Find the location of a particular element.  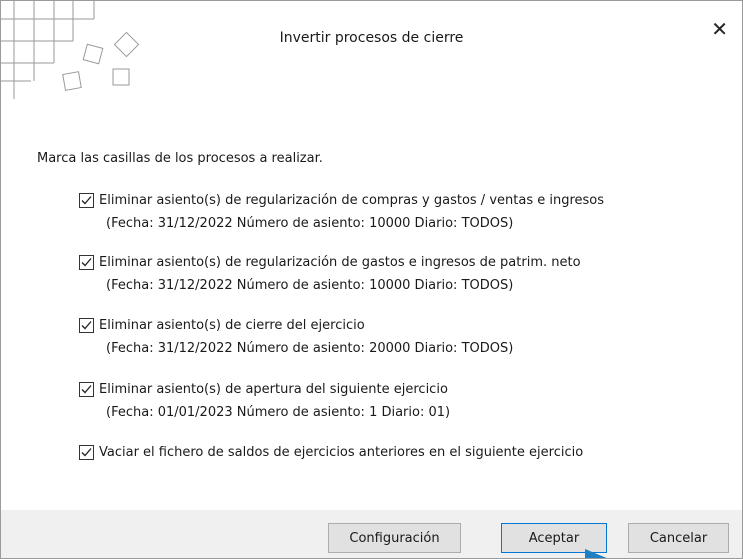

checkbox-regularizacion-patrimonio is located at coordinates (86, 262).